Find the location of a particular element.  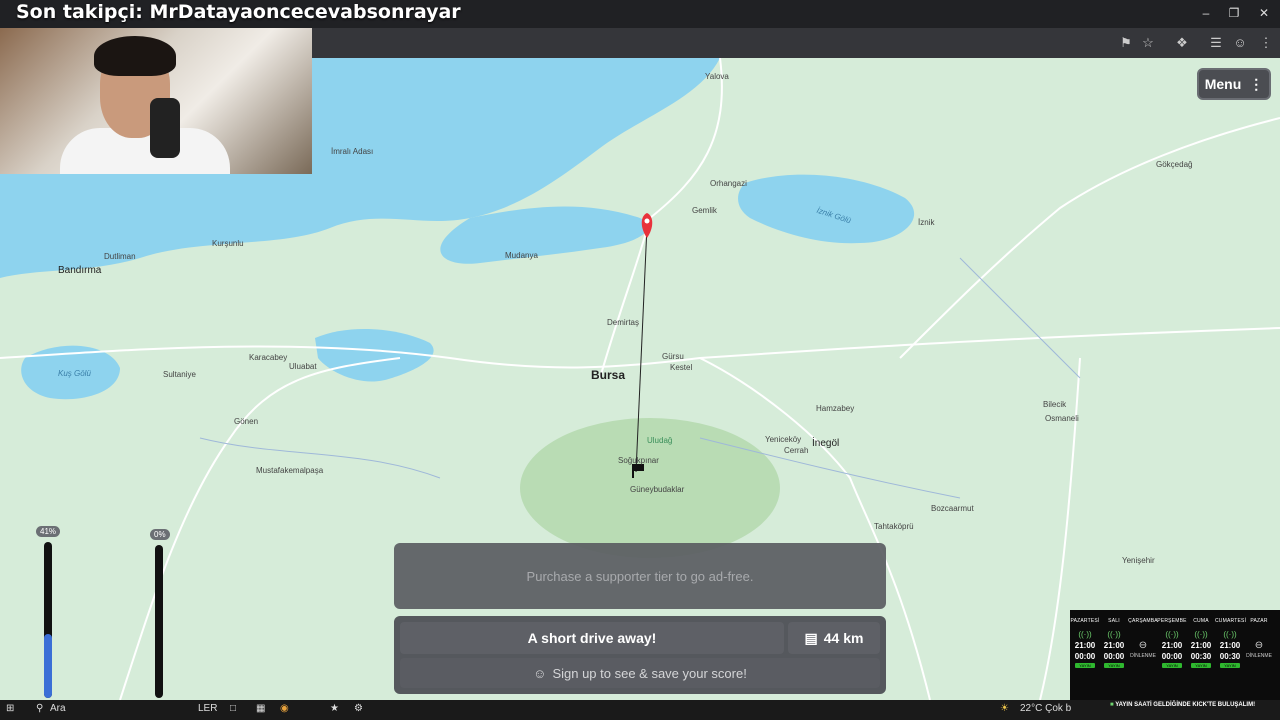

weather-text: 22°C Çok b is located at coordinates (1045, 708).